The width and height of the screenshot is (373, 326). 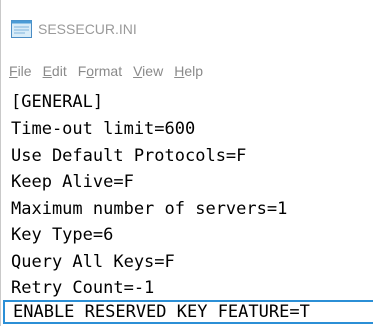 I want to click on editor-line-highlighted: ENABLE RESERVED KEY FEATURE=T, so click(x=188, y=312).